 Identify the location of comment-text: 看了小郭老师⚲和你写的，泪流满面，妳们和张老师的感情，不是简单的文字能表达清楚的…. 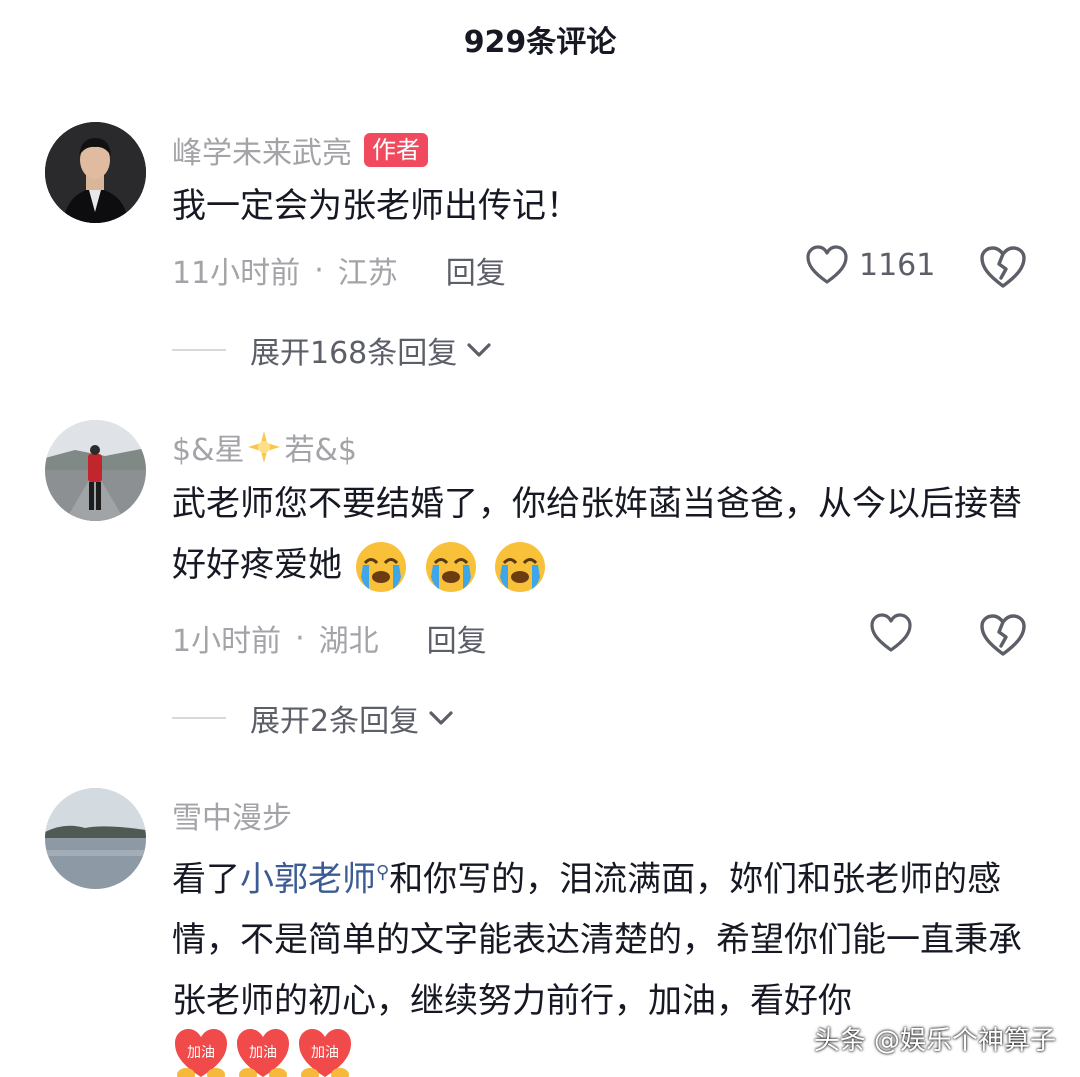
(607, 937).